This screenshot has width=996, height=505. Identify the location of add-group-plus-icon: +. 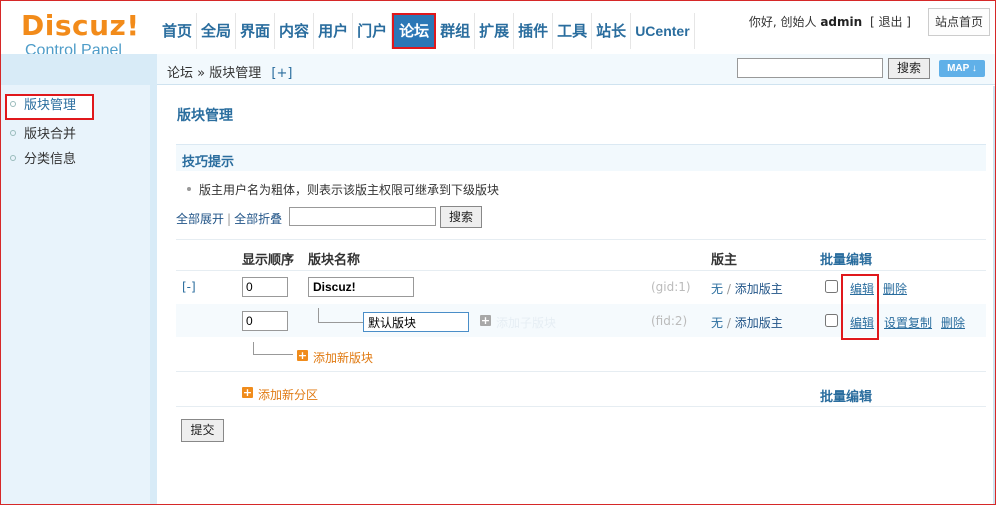
(247, 392).